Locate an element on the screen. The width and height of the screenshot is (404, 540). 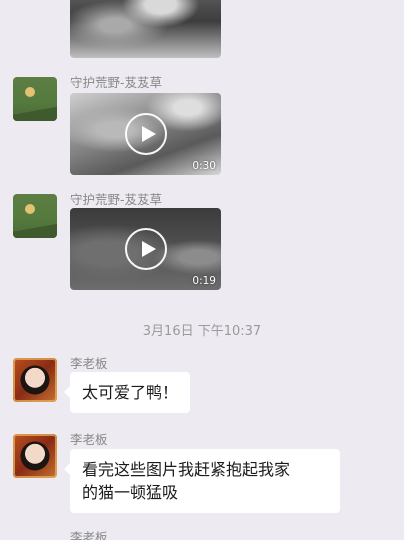
video-duration: 0:19 is located at coordinates (204, 281).